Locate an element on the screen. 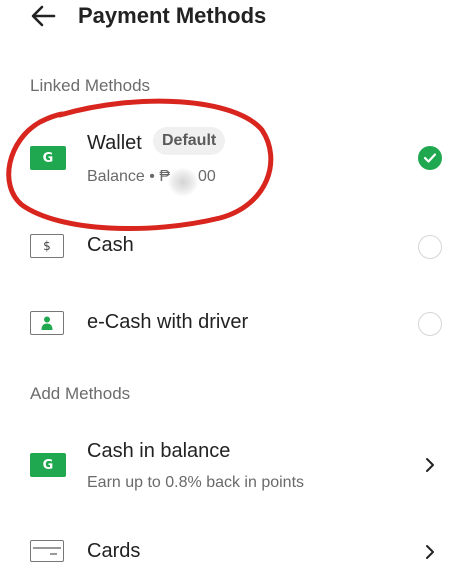 The height and width of the screenshot is (568, 474). ecash-driver-radio is located at coordinates (430, 324).